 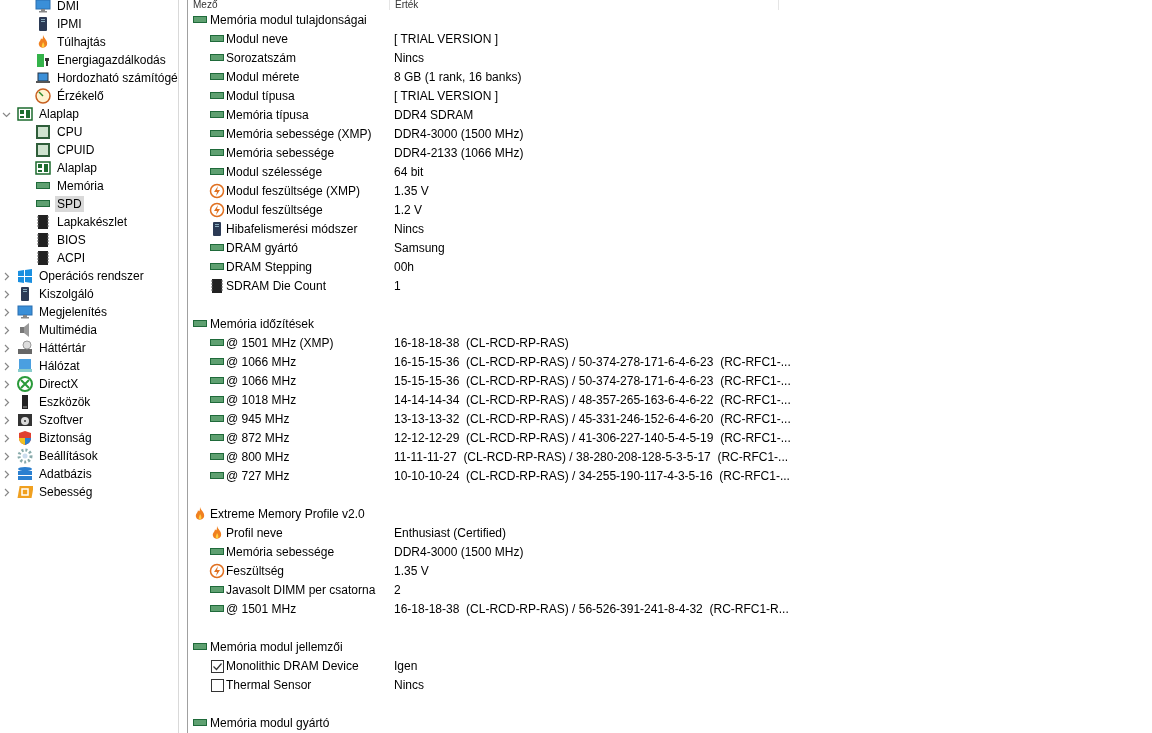 I want to click on field-value: 1.35 V, so click(x=411, y=190).